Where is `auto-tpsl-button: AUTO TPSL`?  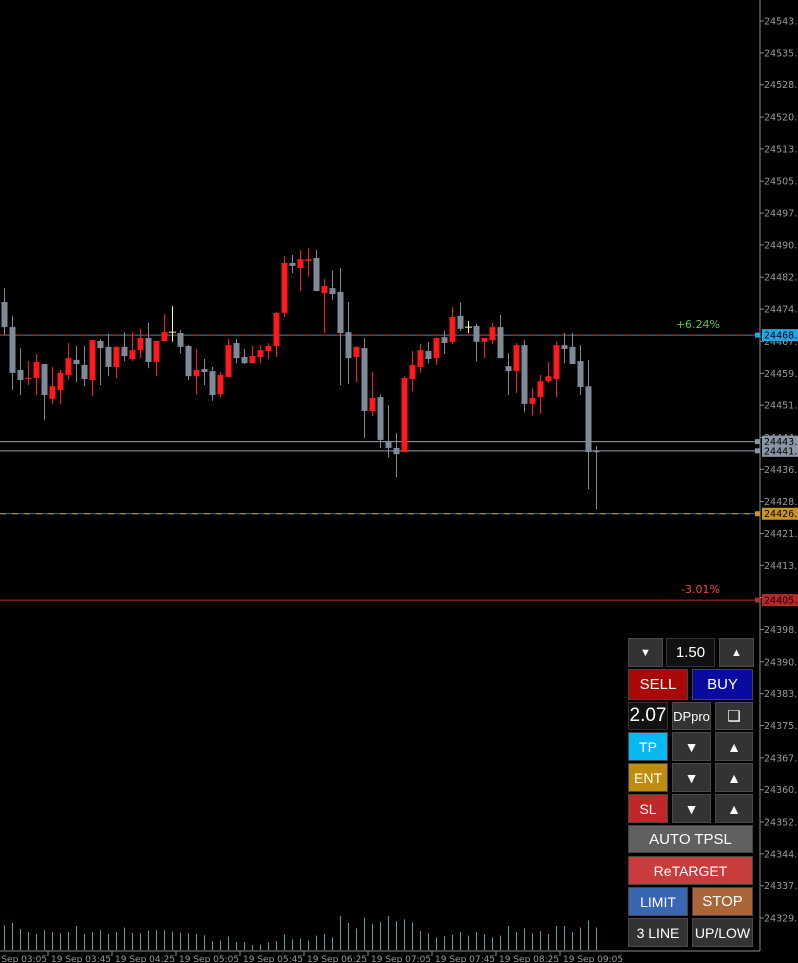 auto-tpsl-button: AUTO TPSL is located at coordinates (690, 839).